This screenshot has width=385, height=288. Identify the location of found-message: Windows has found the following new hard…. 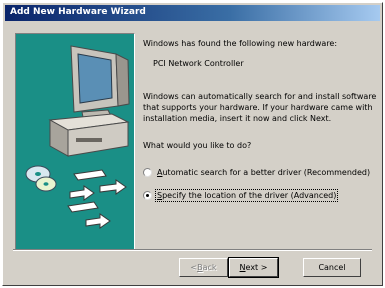
(240, 43).